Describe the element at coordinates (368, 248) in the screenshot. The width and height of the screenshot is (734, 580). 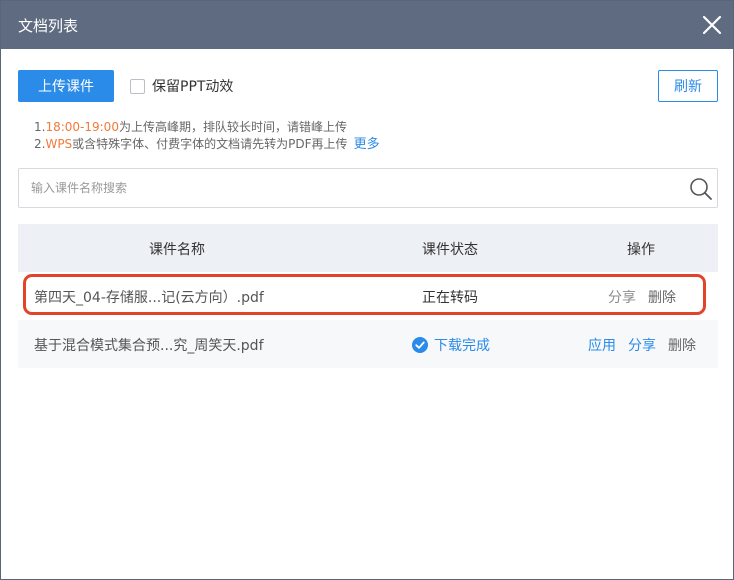
I see `table-header: 课件名称 课件状态 操作` at that location.